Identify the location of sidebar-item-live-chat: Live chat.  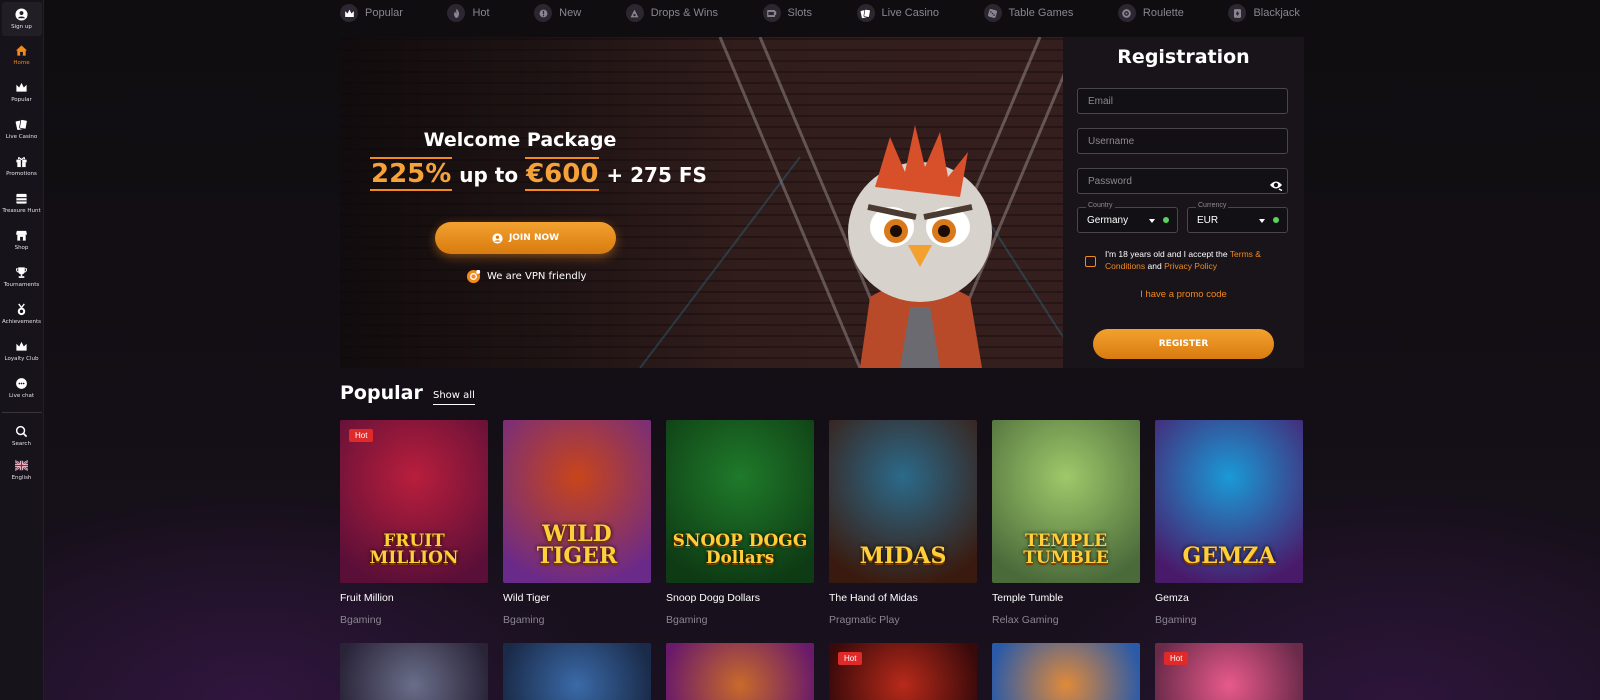
(22, 387).